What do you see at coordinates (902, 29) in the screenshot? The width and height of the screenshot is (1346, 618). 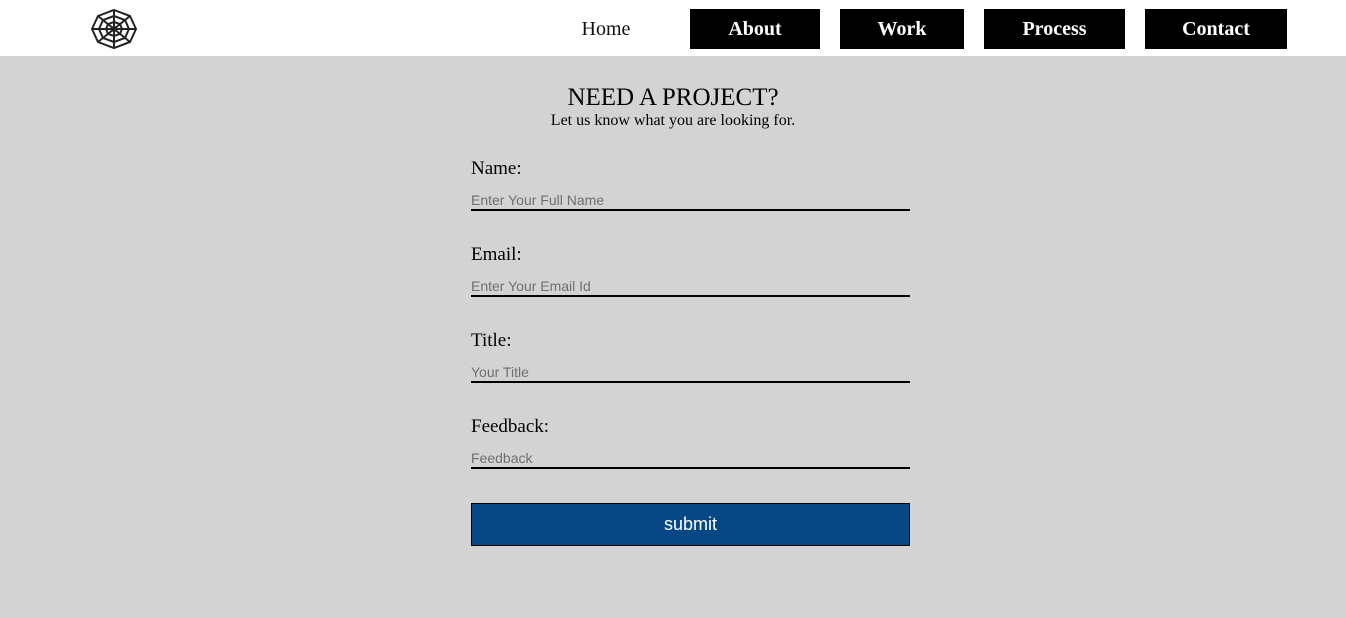 I see `nav-work-button: Work` at bounding box center [902, 29].